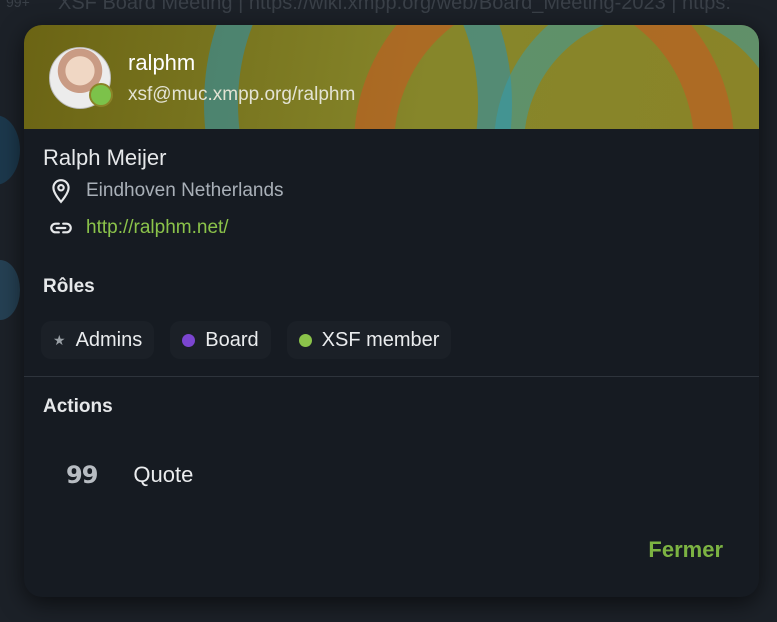 This screenshot has height=622, width=777. Describe the element at coordinates (109, 339) in the screenshot. I see `role-label: Admins` at that location.